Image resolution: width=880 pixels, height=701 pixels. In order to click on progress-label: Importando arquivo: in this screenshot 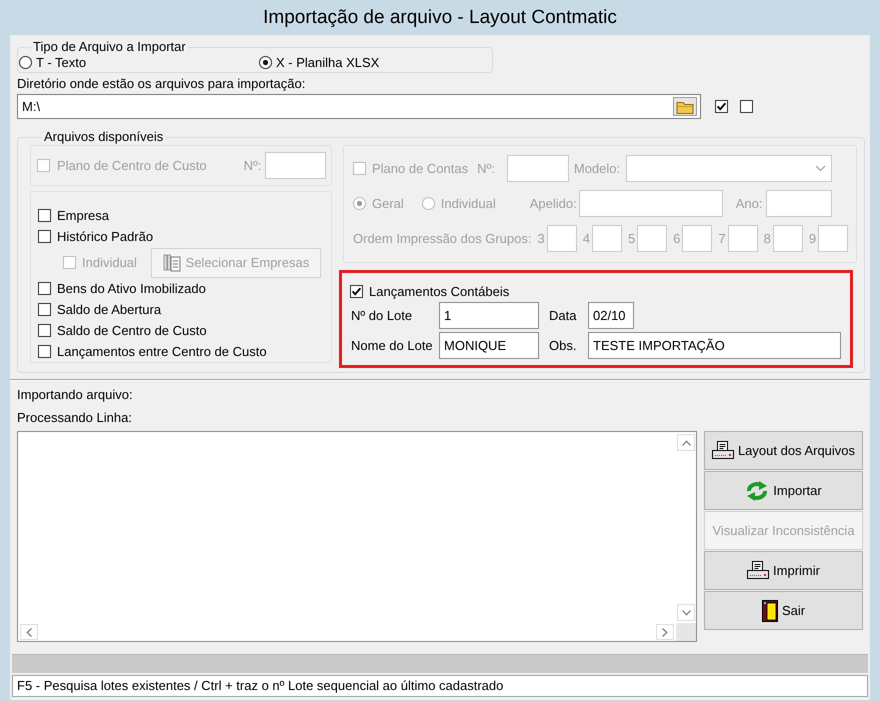, I will do `click(75, 395)`.